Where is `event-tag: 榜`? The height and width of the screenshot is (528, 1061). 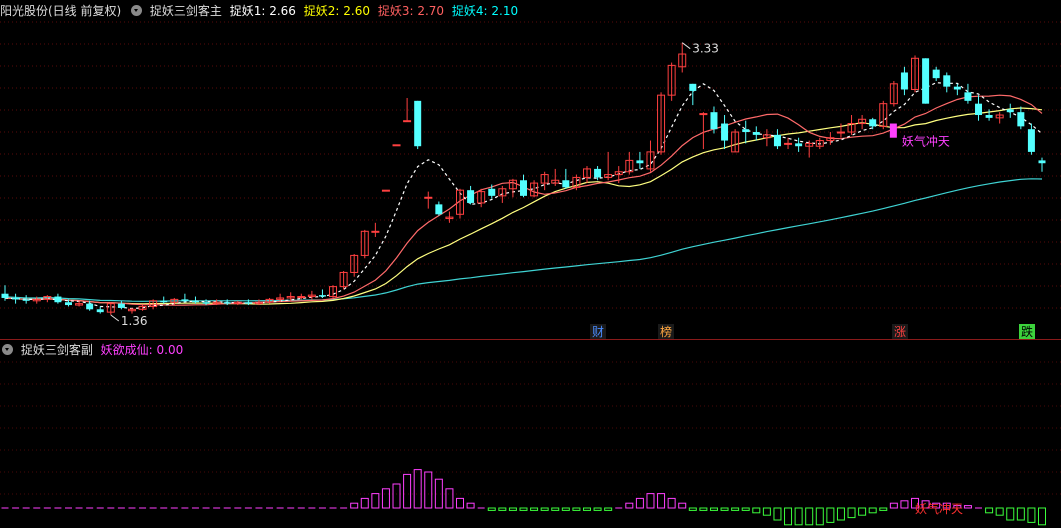 event-tag: 榜 is located at coordinates (666, 331).